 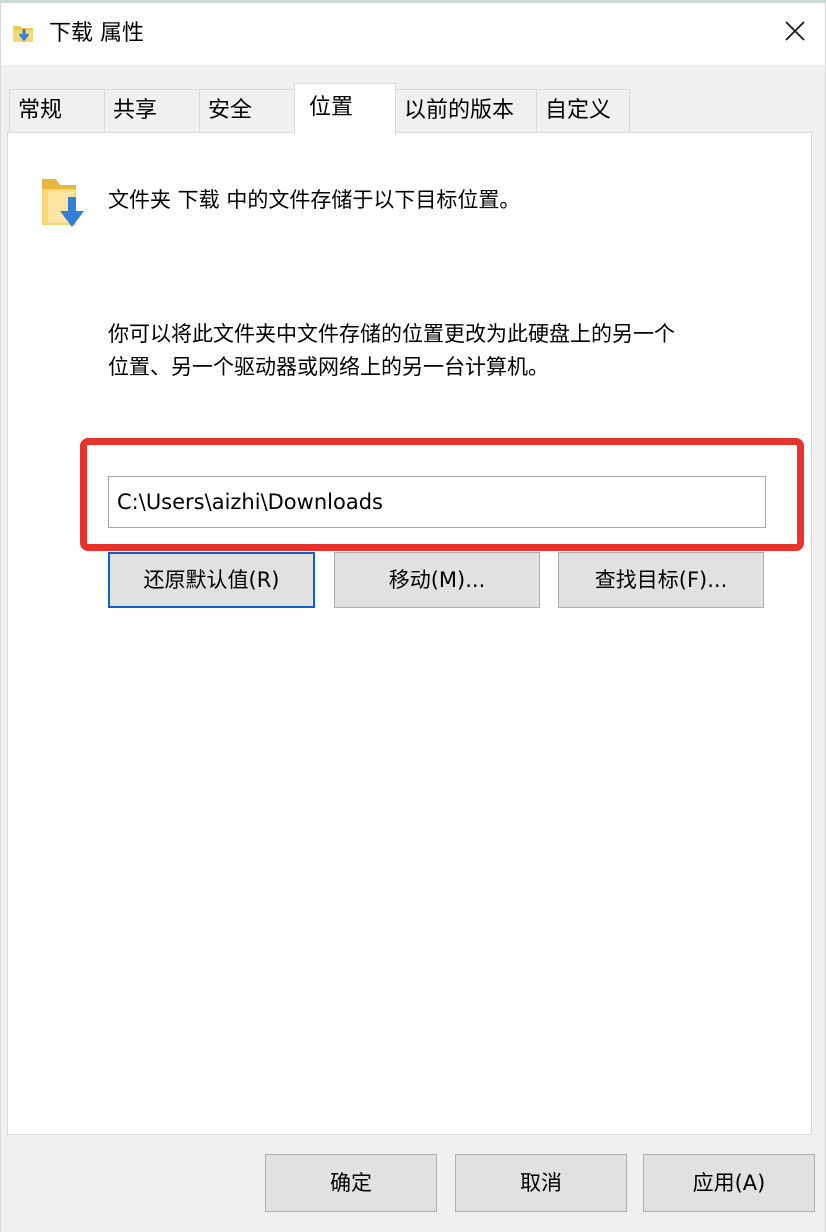 What do you see at coordinates (247, 111) in the screenshot?
I see `tab-security: 安全` at bounding box center [247, 111].